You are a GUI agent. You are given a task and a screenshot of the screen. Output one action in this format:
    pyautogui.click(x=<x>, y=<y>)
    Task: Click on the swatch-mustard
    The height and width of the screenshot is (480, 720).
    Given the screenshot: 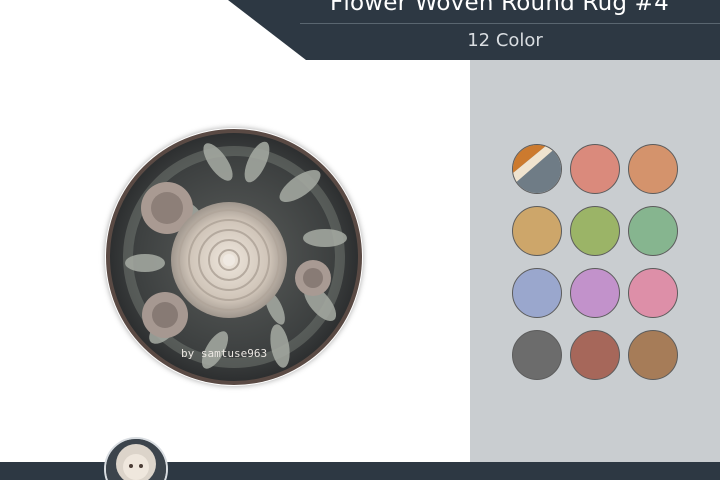 What is the action you would take?
    pyautogui.click(x=537, y=231)
    